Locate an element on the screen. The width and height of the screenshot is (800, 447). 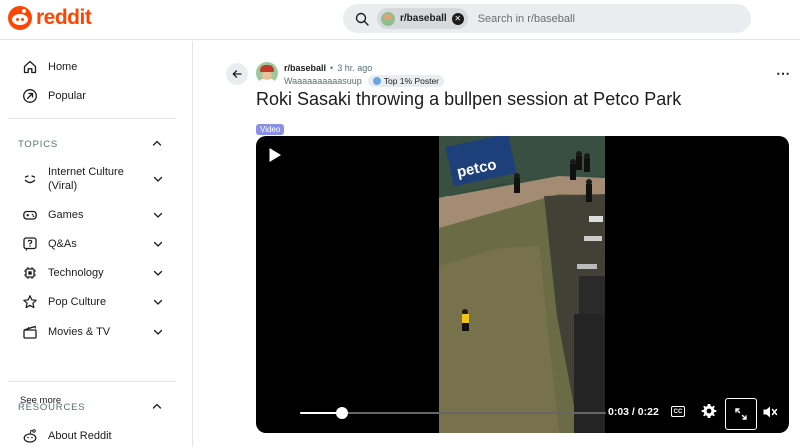
resources-section-toggle: RESOURCES is located at coordinates (90, 407).